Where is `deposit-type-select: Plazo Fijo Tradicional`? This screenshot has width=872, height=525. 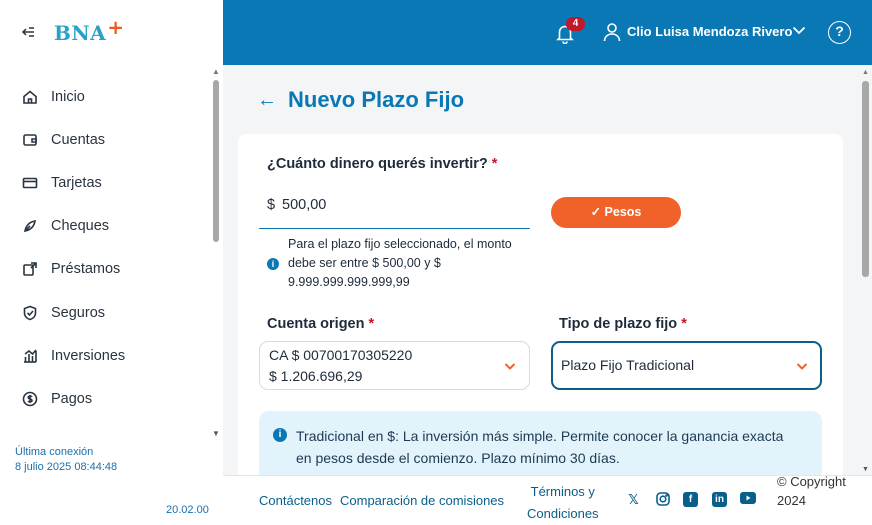 deposit-type-select: Plazo Fijo Tradicional is located at coordinates (686, 365).